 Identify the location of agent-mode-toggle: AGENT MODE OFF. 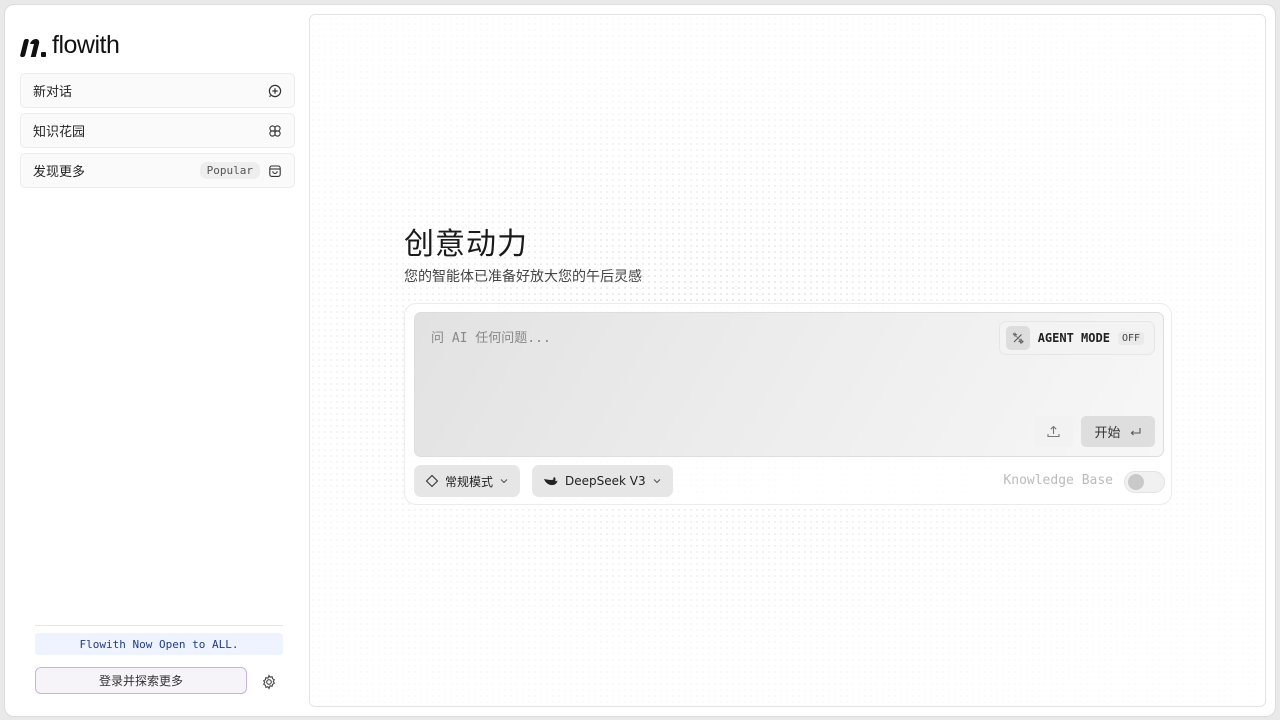
(1076, 338).